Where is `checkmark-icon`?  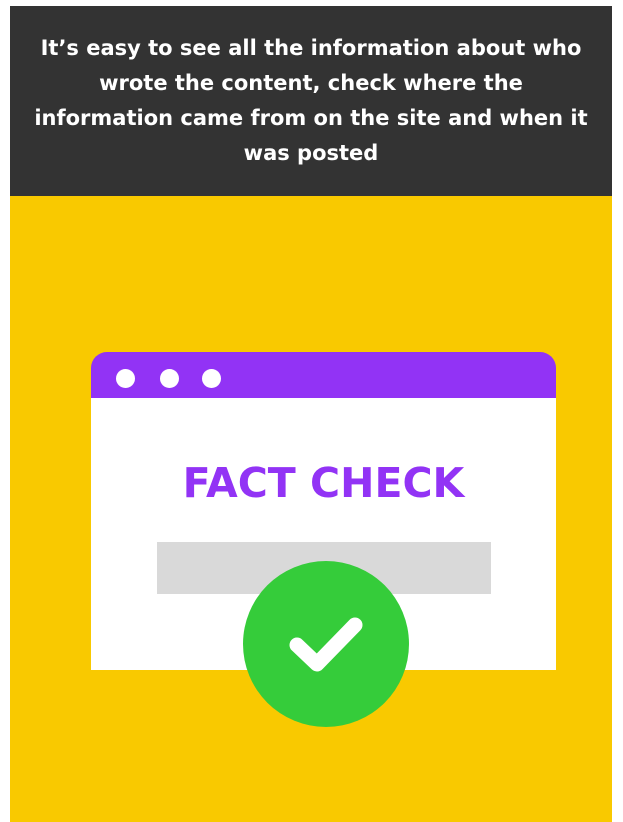 checkmark-icon is located at coordinates (326, 644).